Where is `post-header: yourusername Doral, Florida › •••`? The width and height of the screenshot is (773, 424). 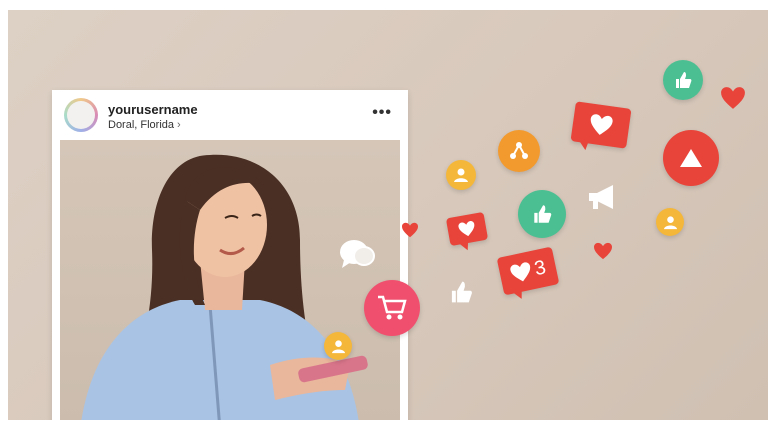 post-header: yourusername Doral, Florida › ••• is located at coordinates (230, 114).